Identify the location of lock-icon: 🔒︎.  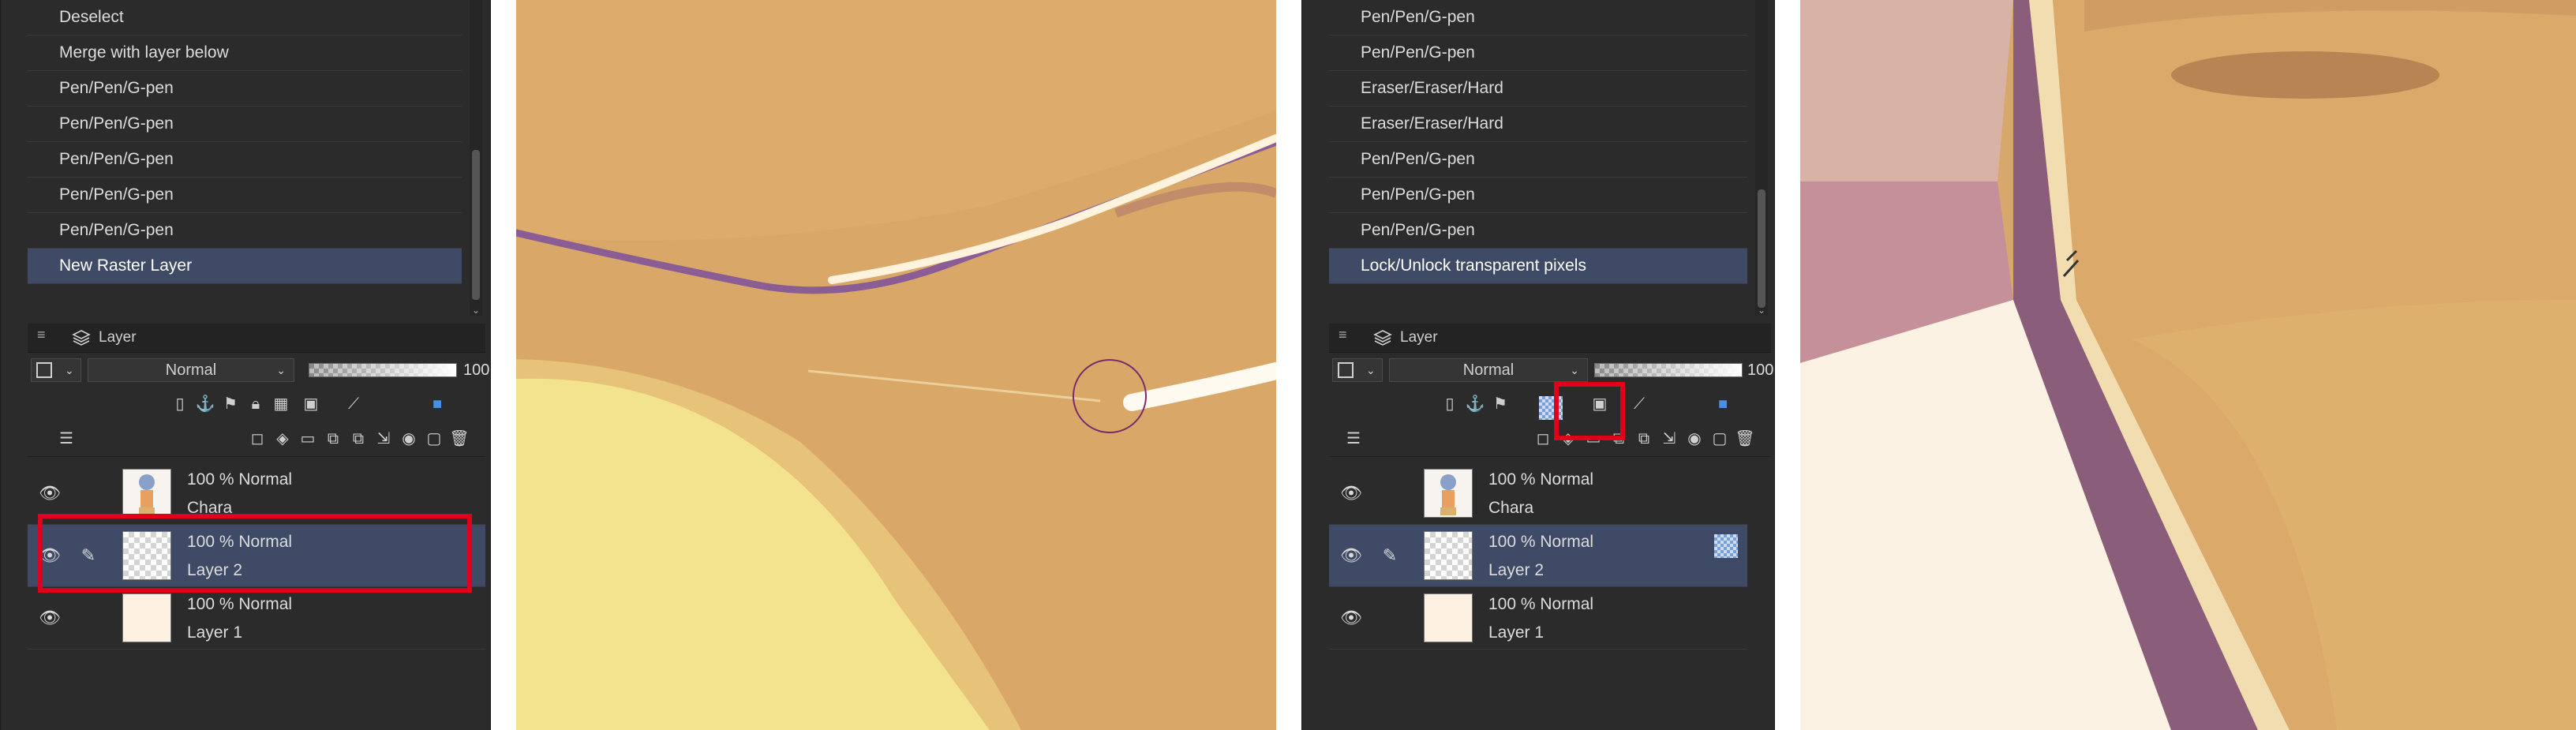
(255, 404).